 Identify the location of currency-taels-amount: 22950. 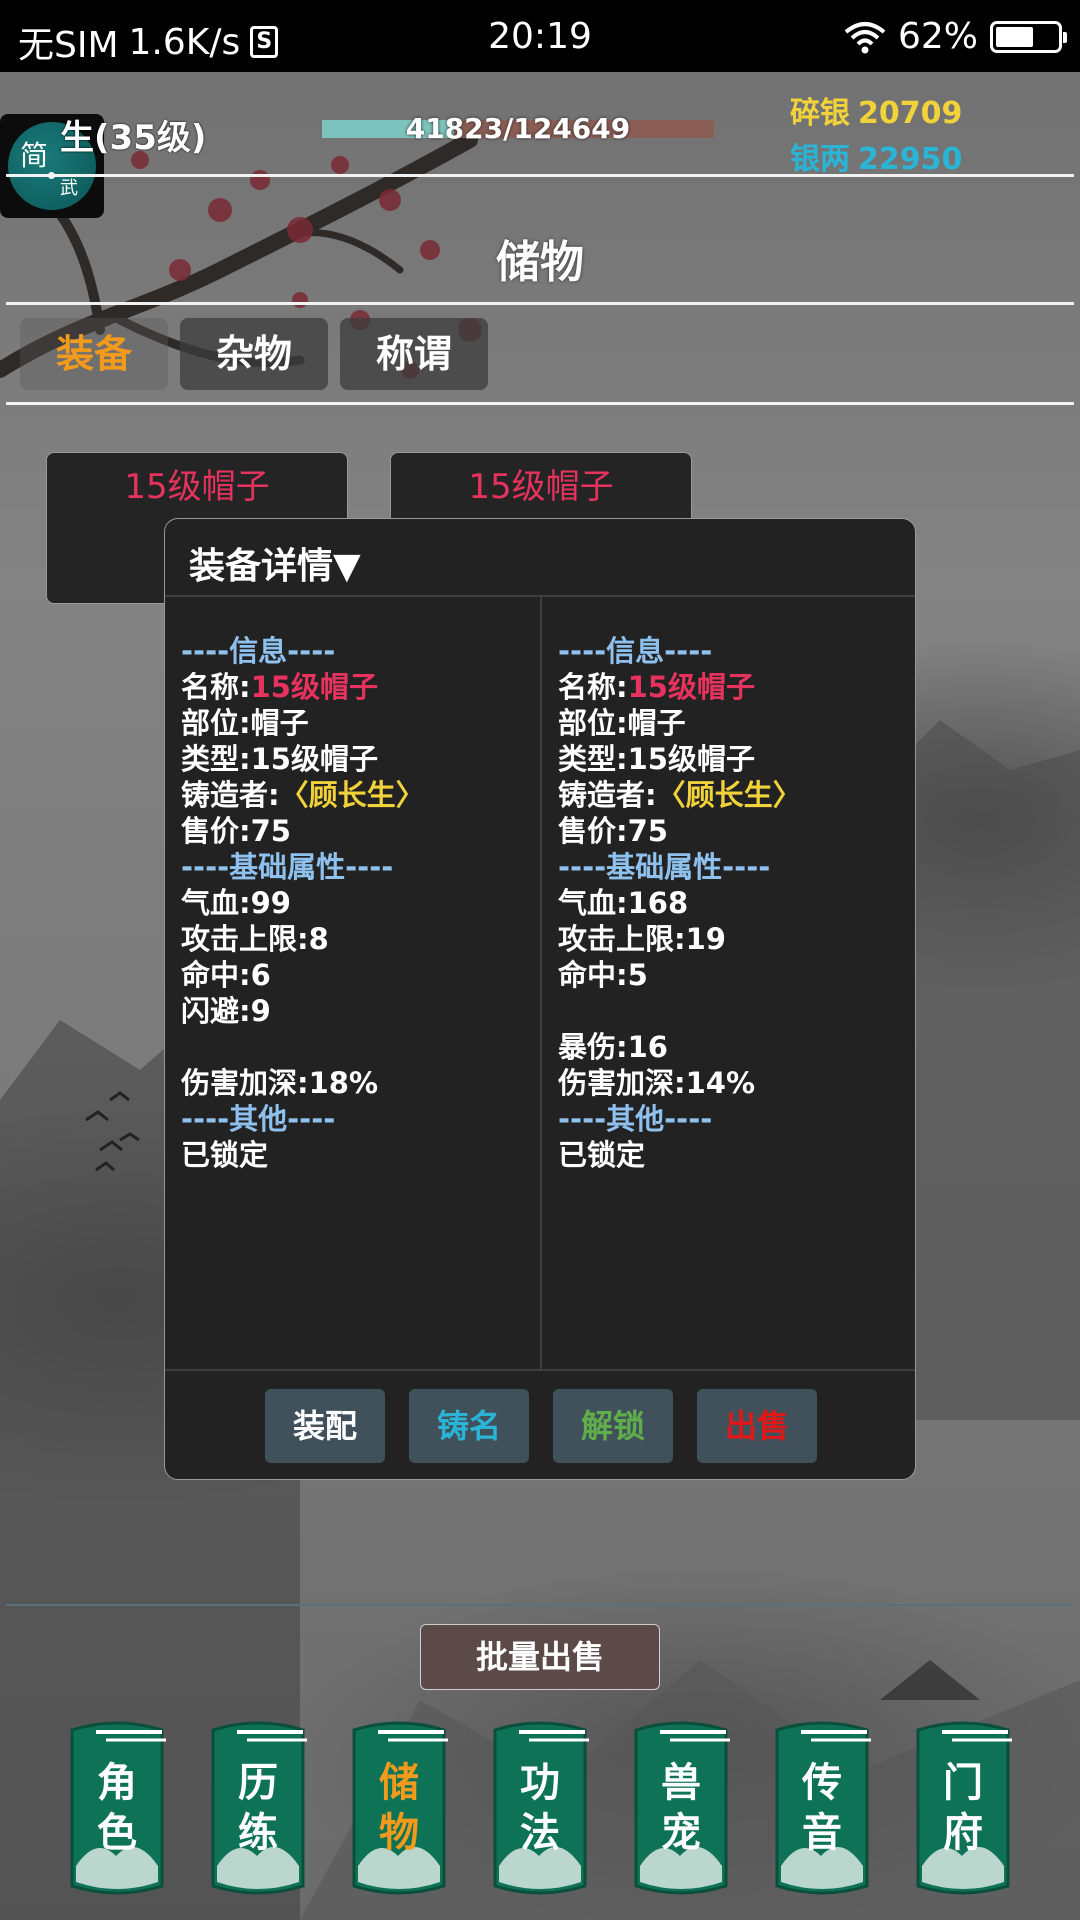
(910, 159).